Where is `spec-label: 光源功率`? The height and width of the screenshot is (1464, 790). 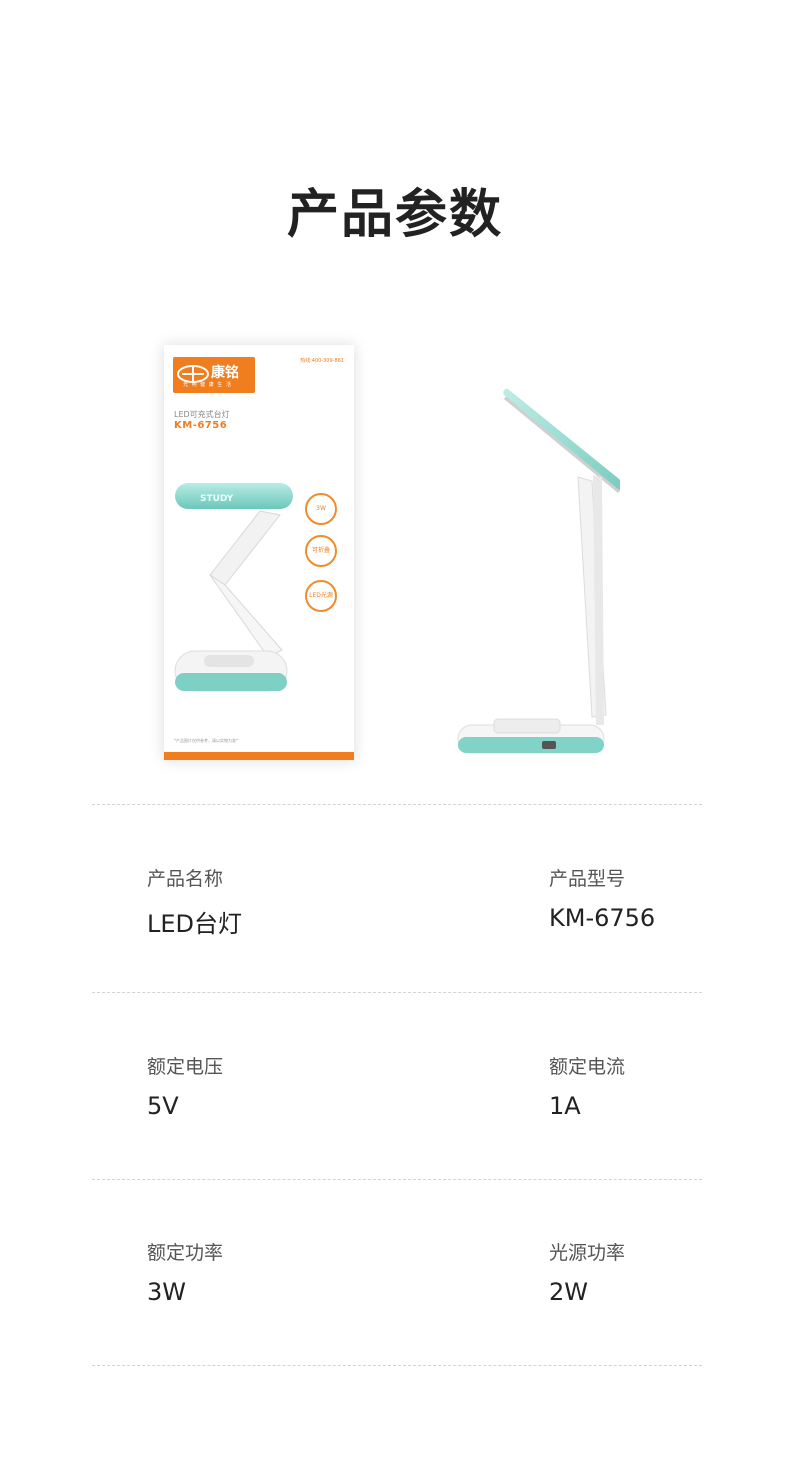 spec-label: 光源功率 is located at coordinates (587, 1253).